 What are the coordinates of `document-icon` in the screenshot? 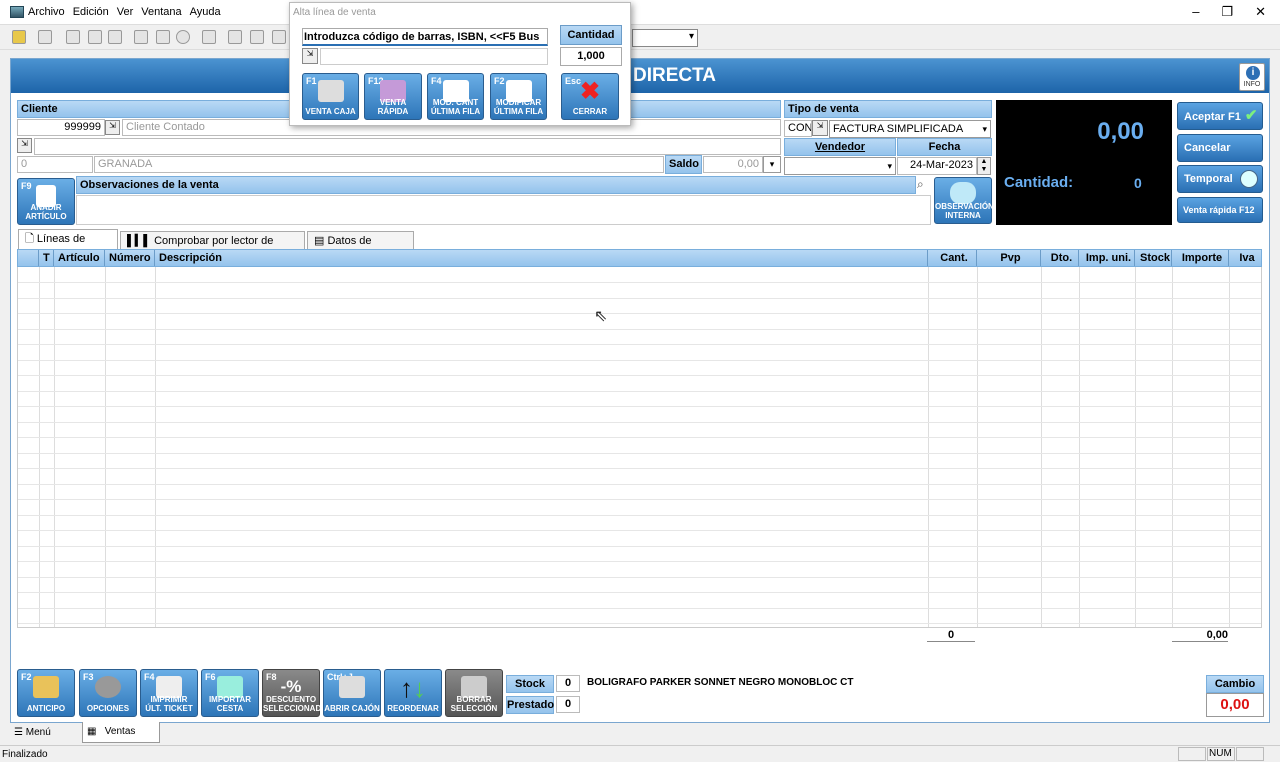 It's located at (45, 37).